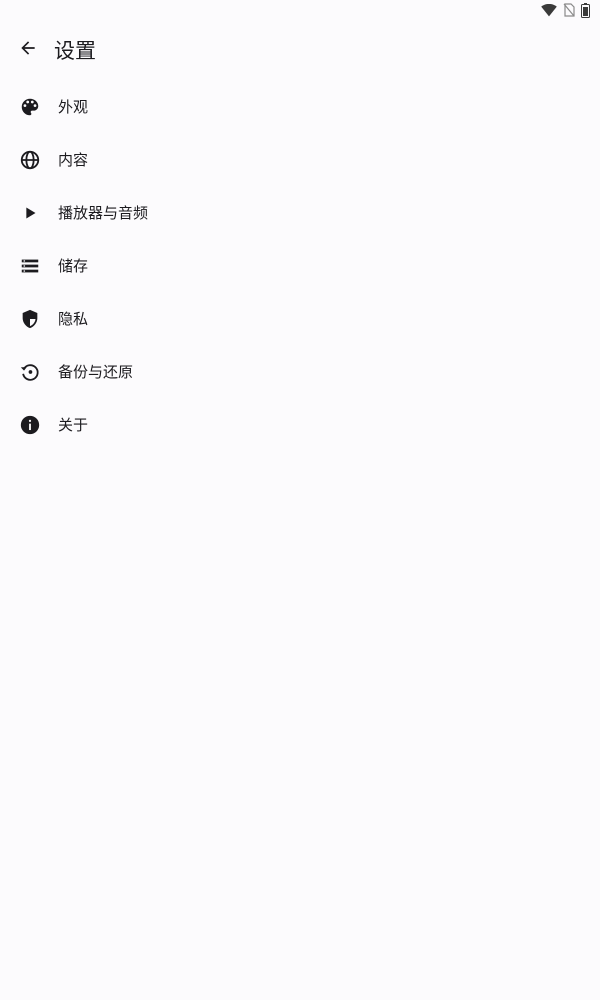 The height and width of the screenshot is (1000, 600). What do you see at coordinates (300, 10) in the screenshot?
I see `status-bar` at bounding box center [300, 10].